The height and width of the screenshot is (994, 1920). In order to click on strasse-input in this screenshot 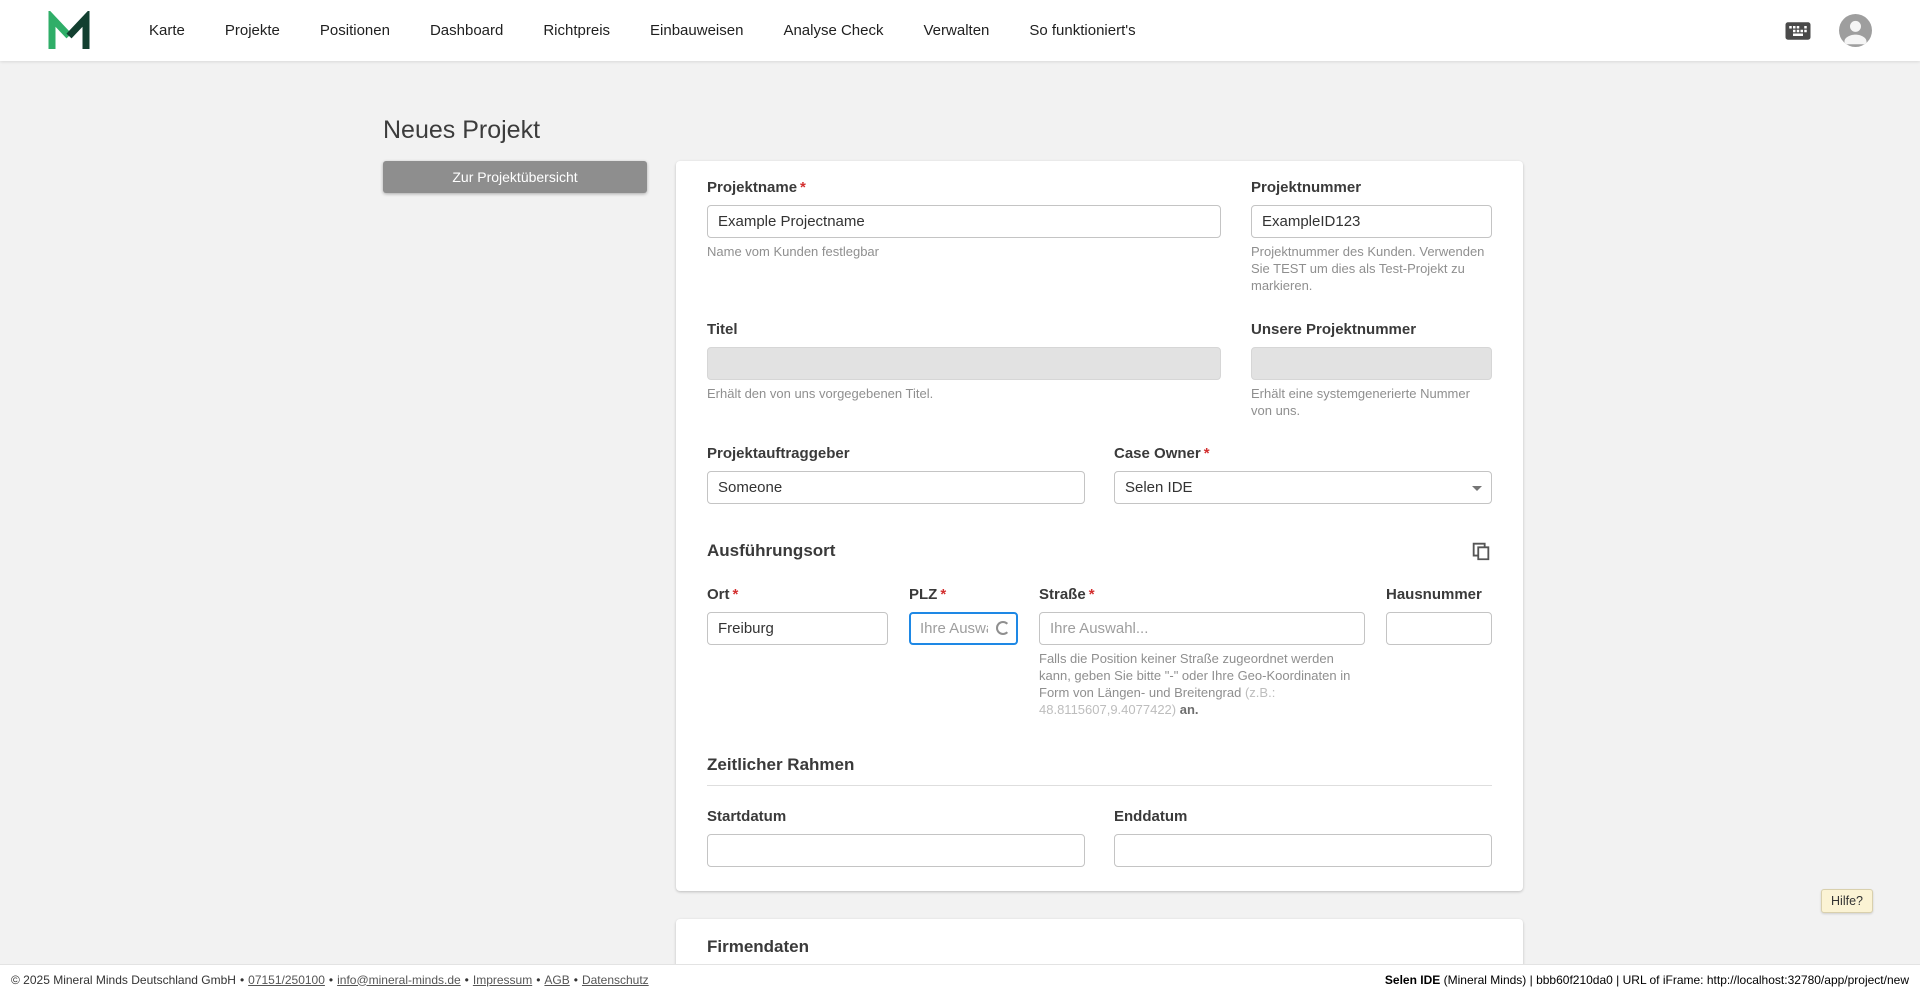, I will do `click(1202, 629)`.